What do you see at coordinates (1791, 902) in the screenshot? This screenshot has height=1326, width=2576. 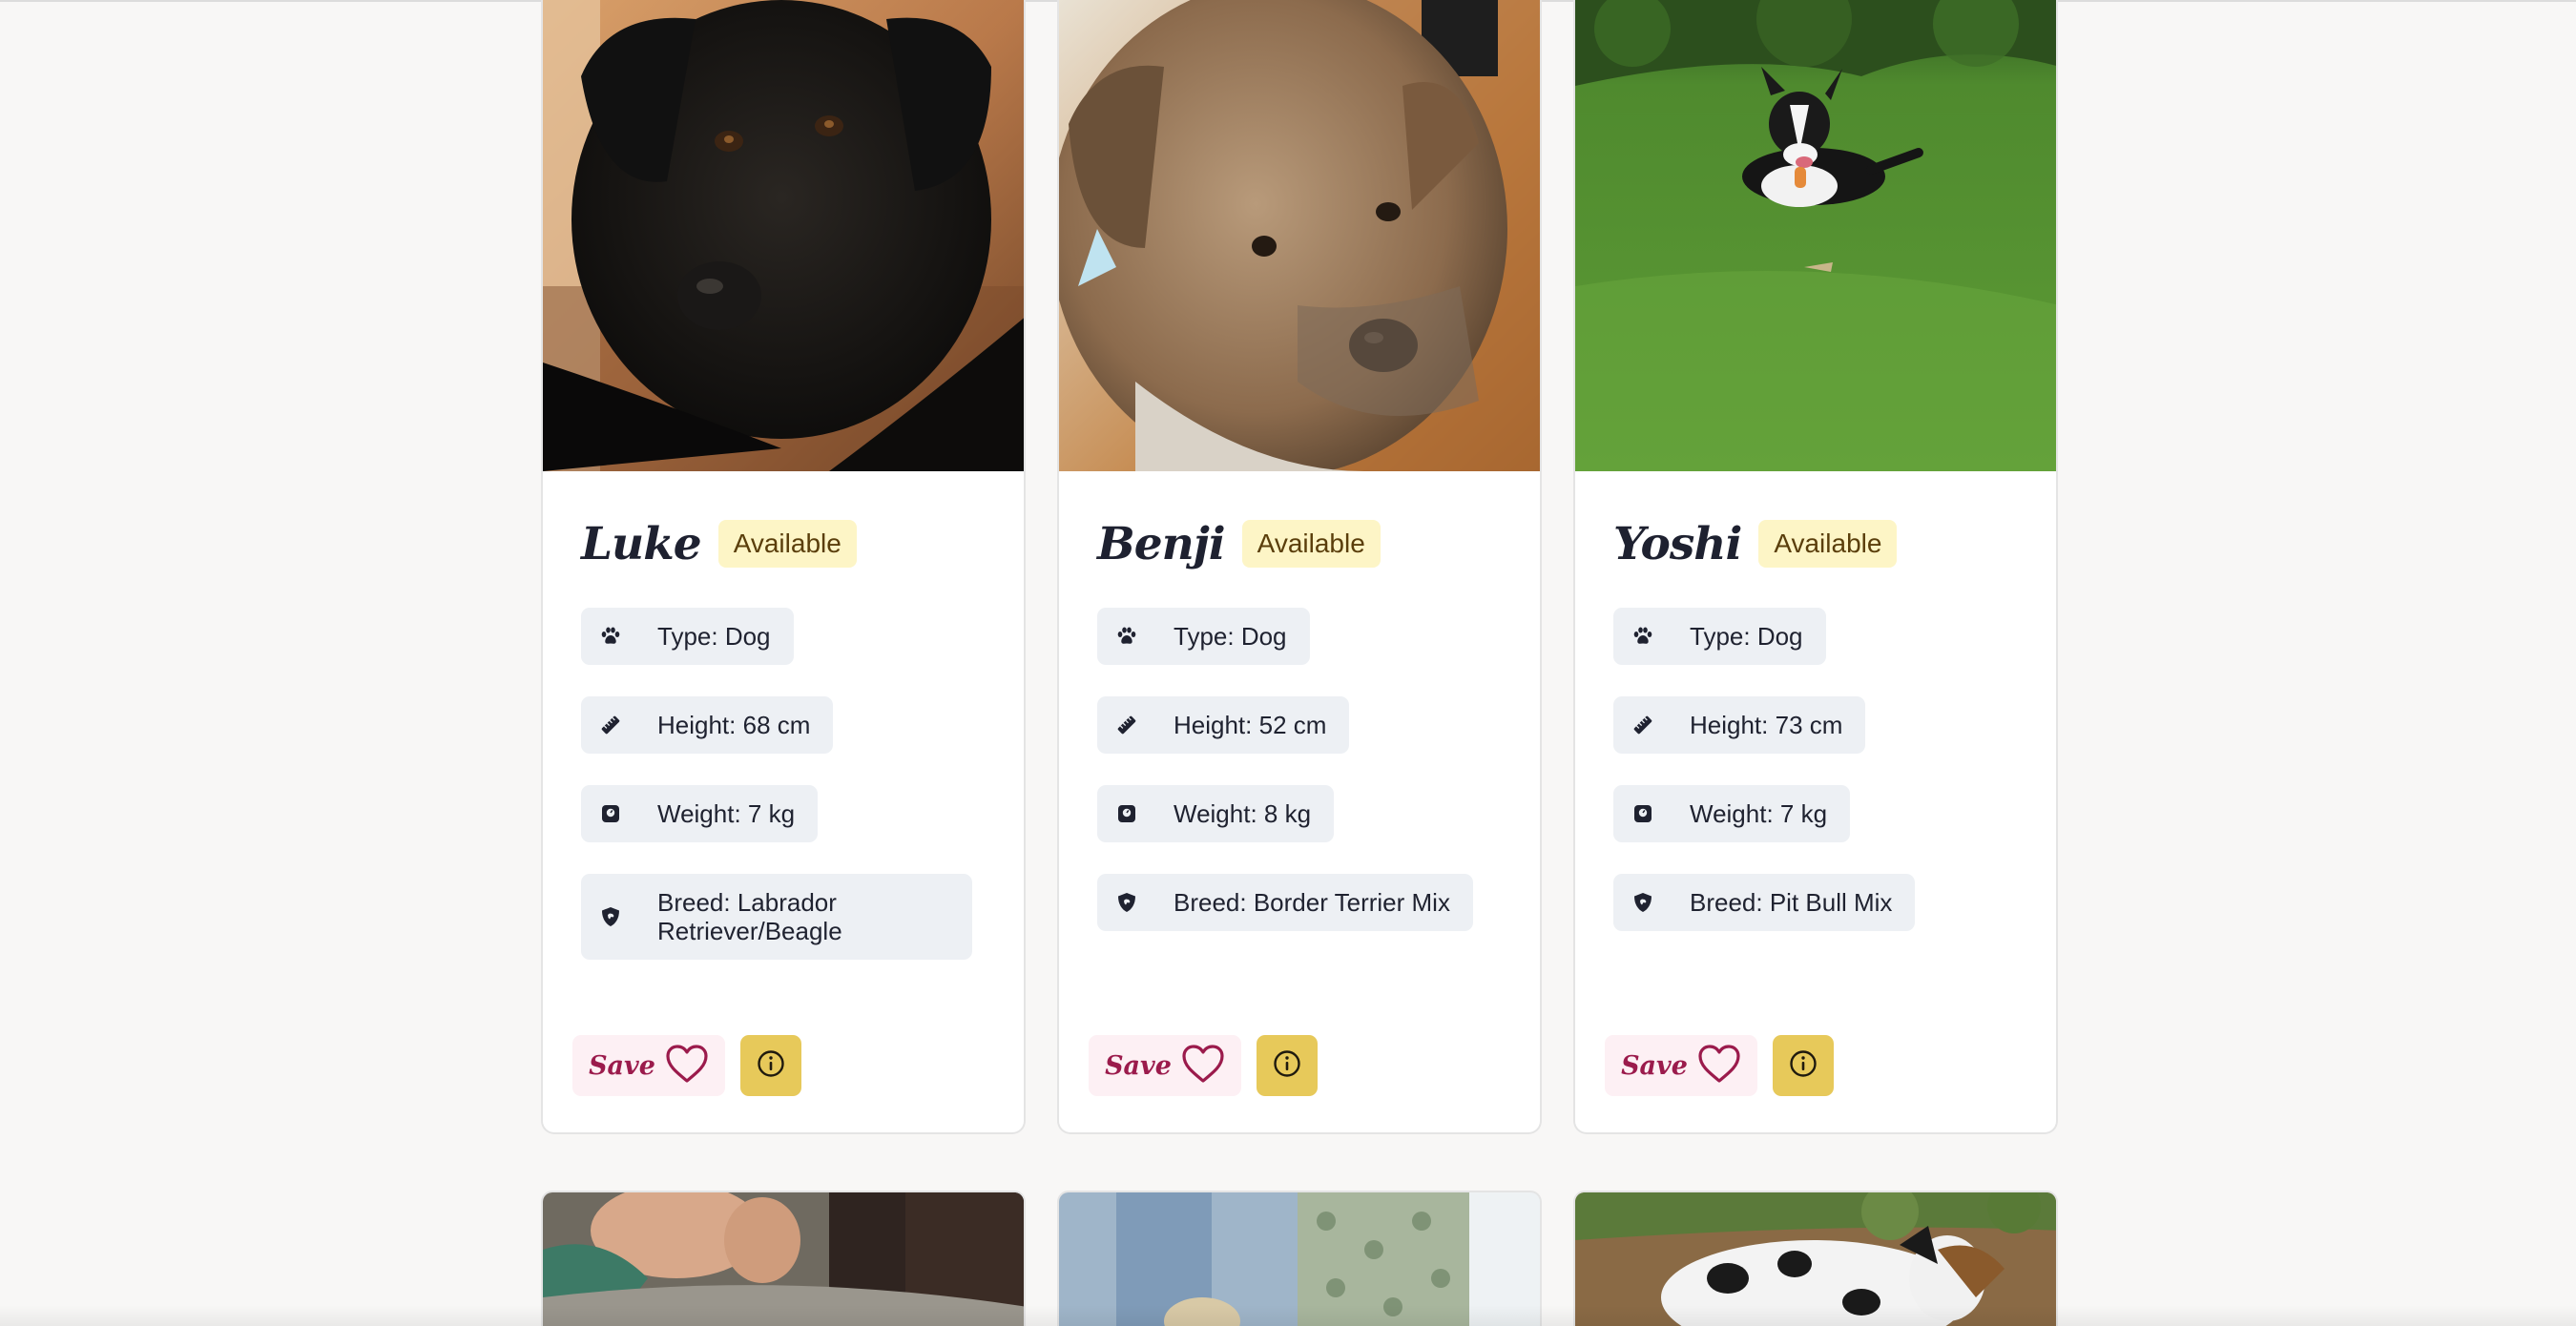 I see `breed-text: Breed: Pit Bull Mix` at bounding box center [1791, 902].